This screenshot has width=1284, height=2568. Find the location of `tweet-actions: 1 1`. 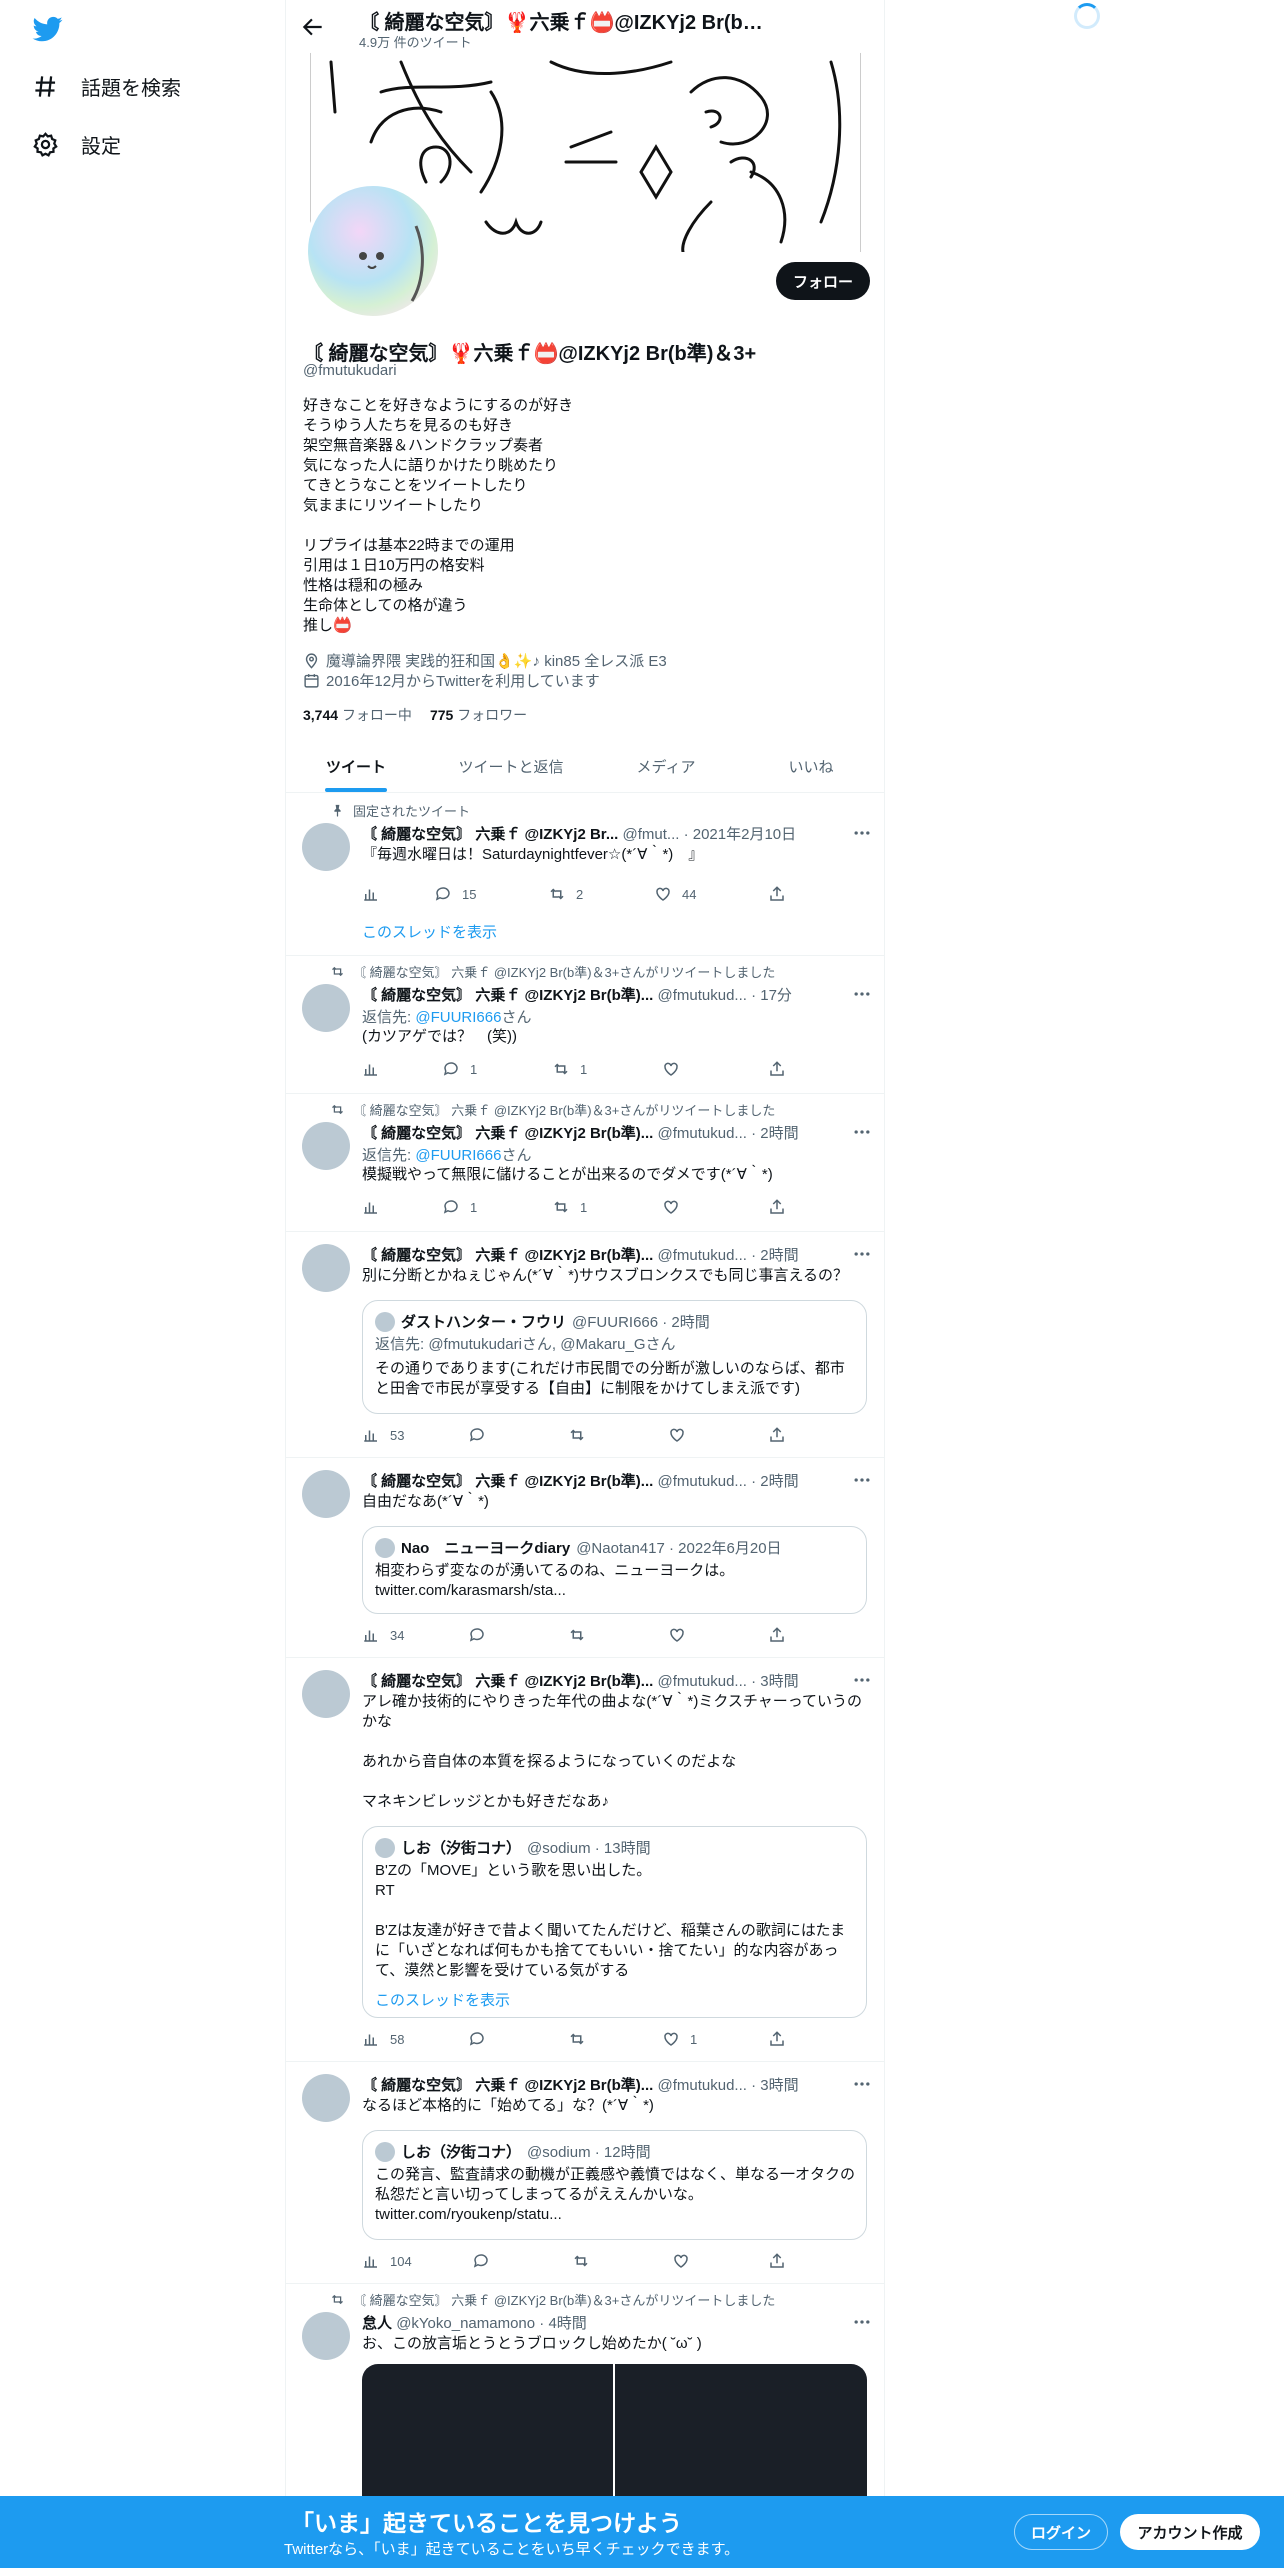

tweet-actions: 1 1 is located at coordinates (573, 1208).